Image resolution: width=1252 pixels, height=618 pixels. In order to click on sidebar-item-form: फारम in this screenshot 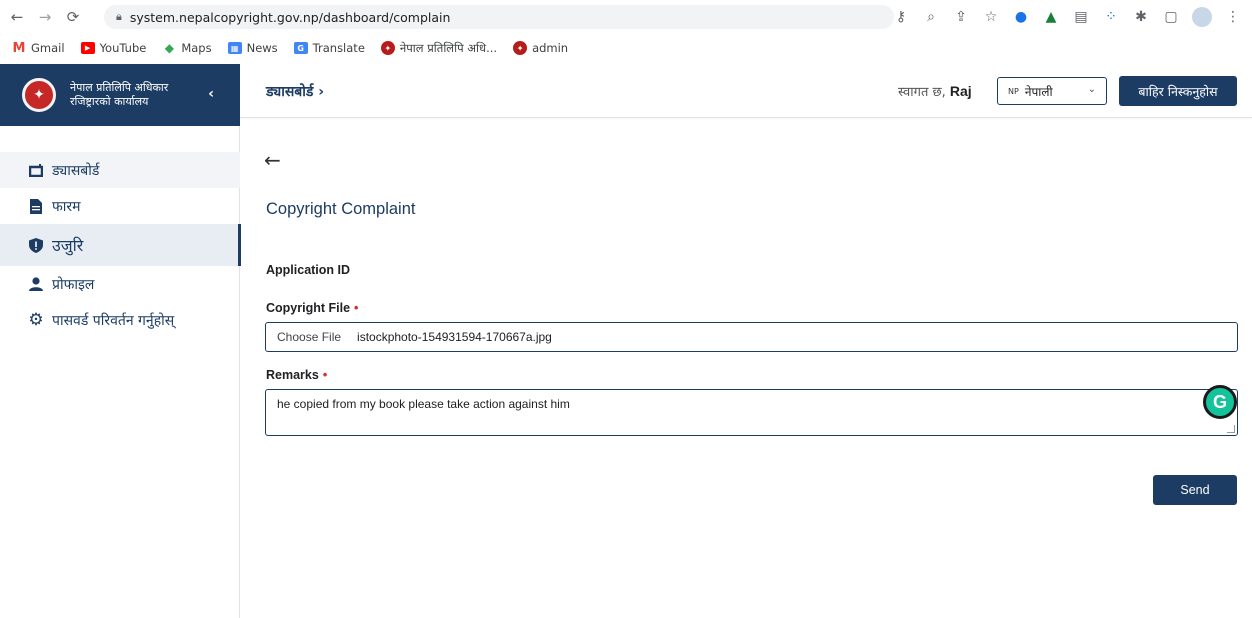, I will do `click(120, 206)`.